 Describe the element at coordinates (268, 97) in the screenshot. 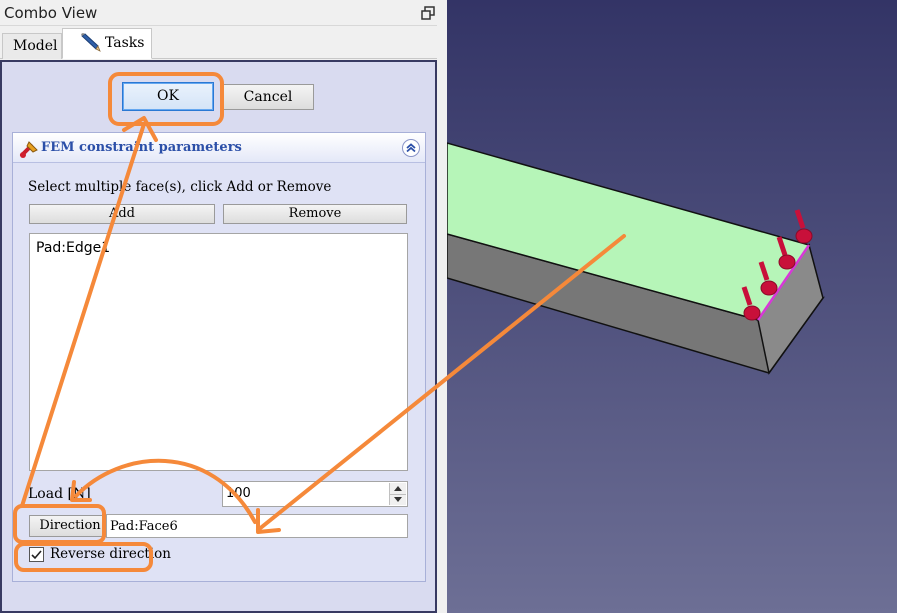

I see `cancel-button: Cancel` at that location.